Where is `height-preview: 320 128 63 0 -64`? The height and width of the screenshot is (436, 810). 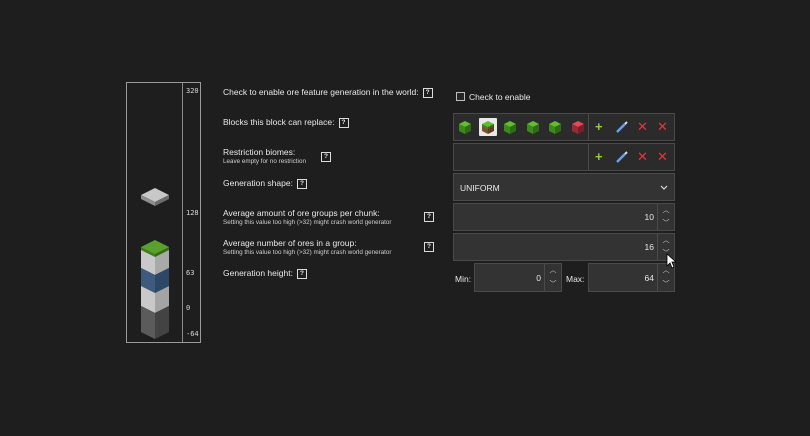 height-preview: 320 128 63 0 -64 is located at coordinates (163, 212).